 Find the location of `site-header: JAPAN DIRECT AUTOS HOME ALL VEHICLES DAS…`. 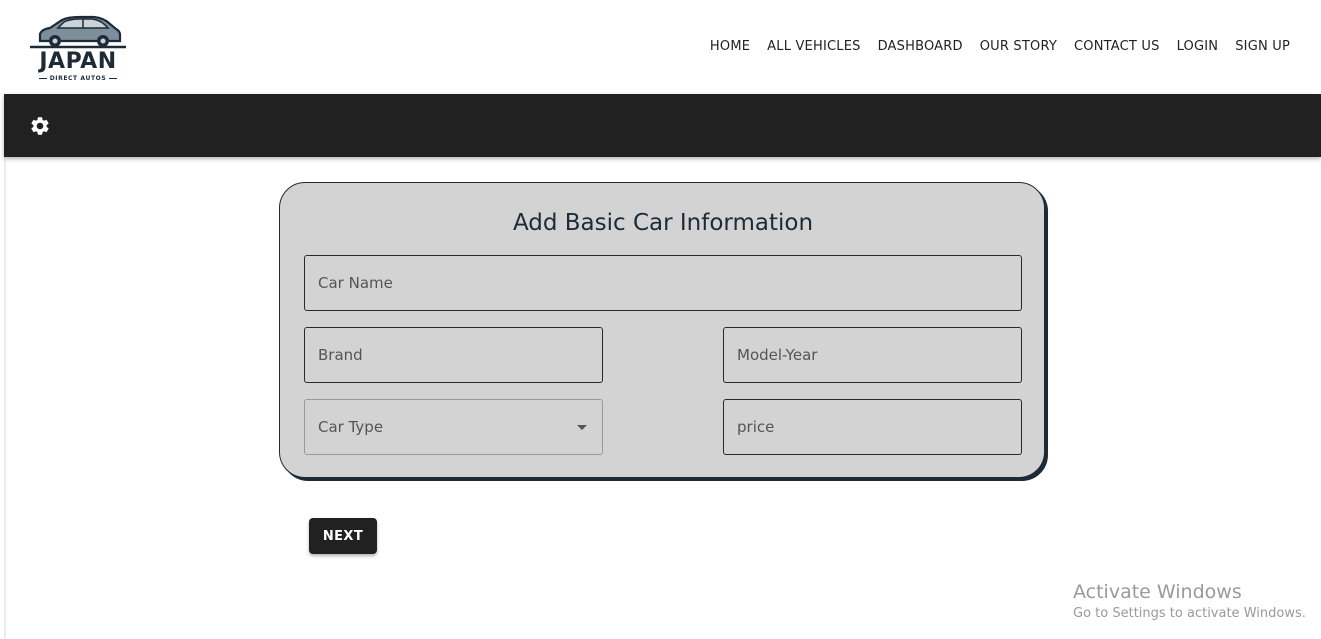

site-header: JAPAN DIRECT AUTOS HOME ALL VEHICLES DAS… is located at coordinates (662, 47).